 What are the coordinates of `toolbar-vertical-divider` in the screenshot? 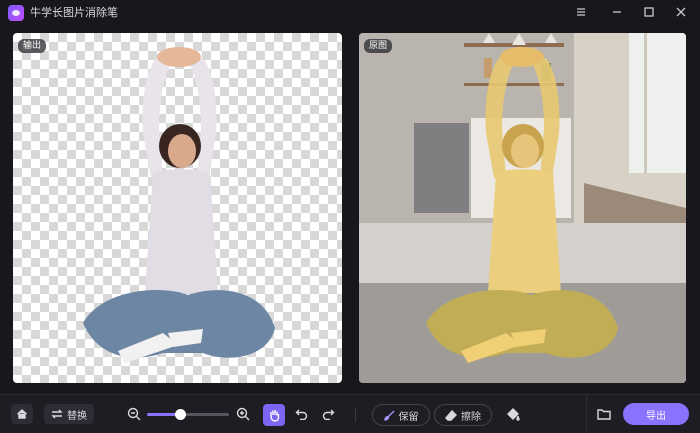 It's located at (586, 414).